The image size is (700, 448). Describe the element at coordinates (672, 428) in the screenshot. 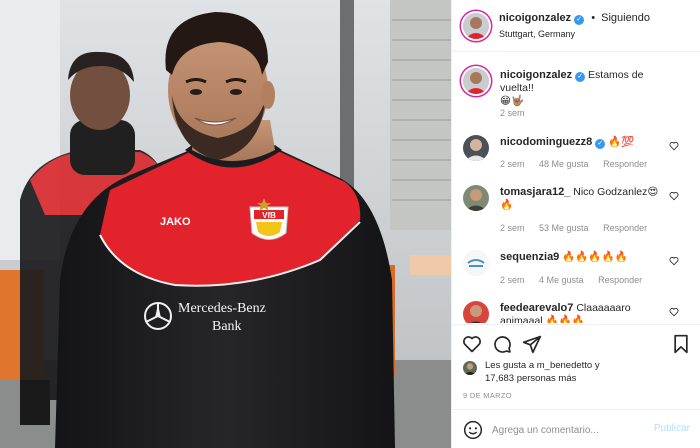

I see `publish-button: Publicar` at that location.